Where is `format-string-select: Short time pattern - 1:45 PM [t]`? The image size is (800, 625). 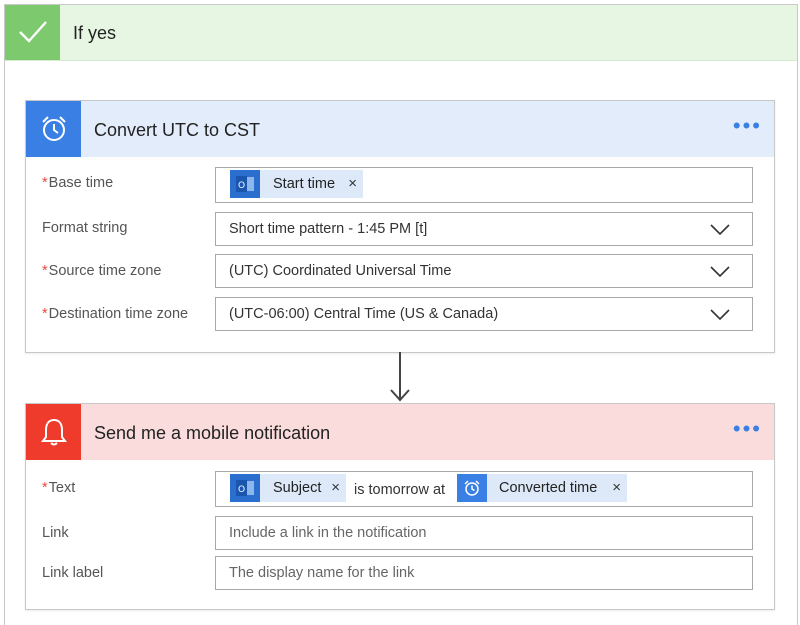
format-string-select: Short time pattern - 1:45 PM [t] is located at coordinates (484, 229).